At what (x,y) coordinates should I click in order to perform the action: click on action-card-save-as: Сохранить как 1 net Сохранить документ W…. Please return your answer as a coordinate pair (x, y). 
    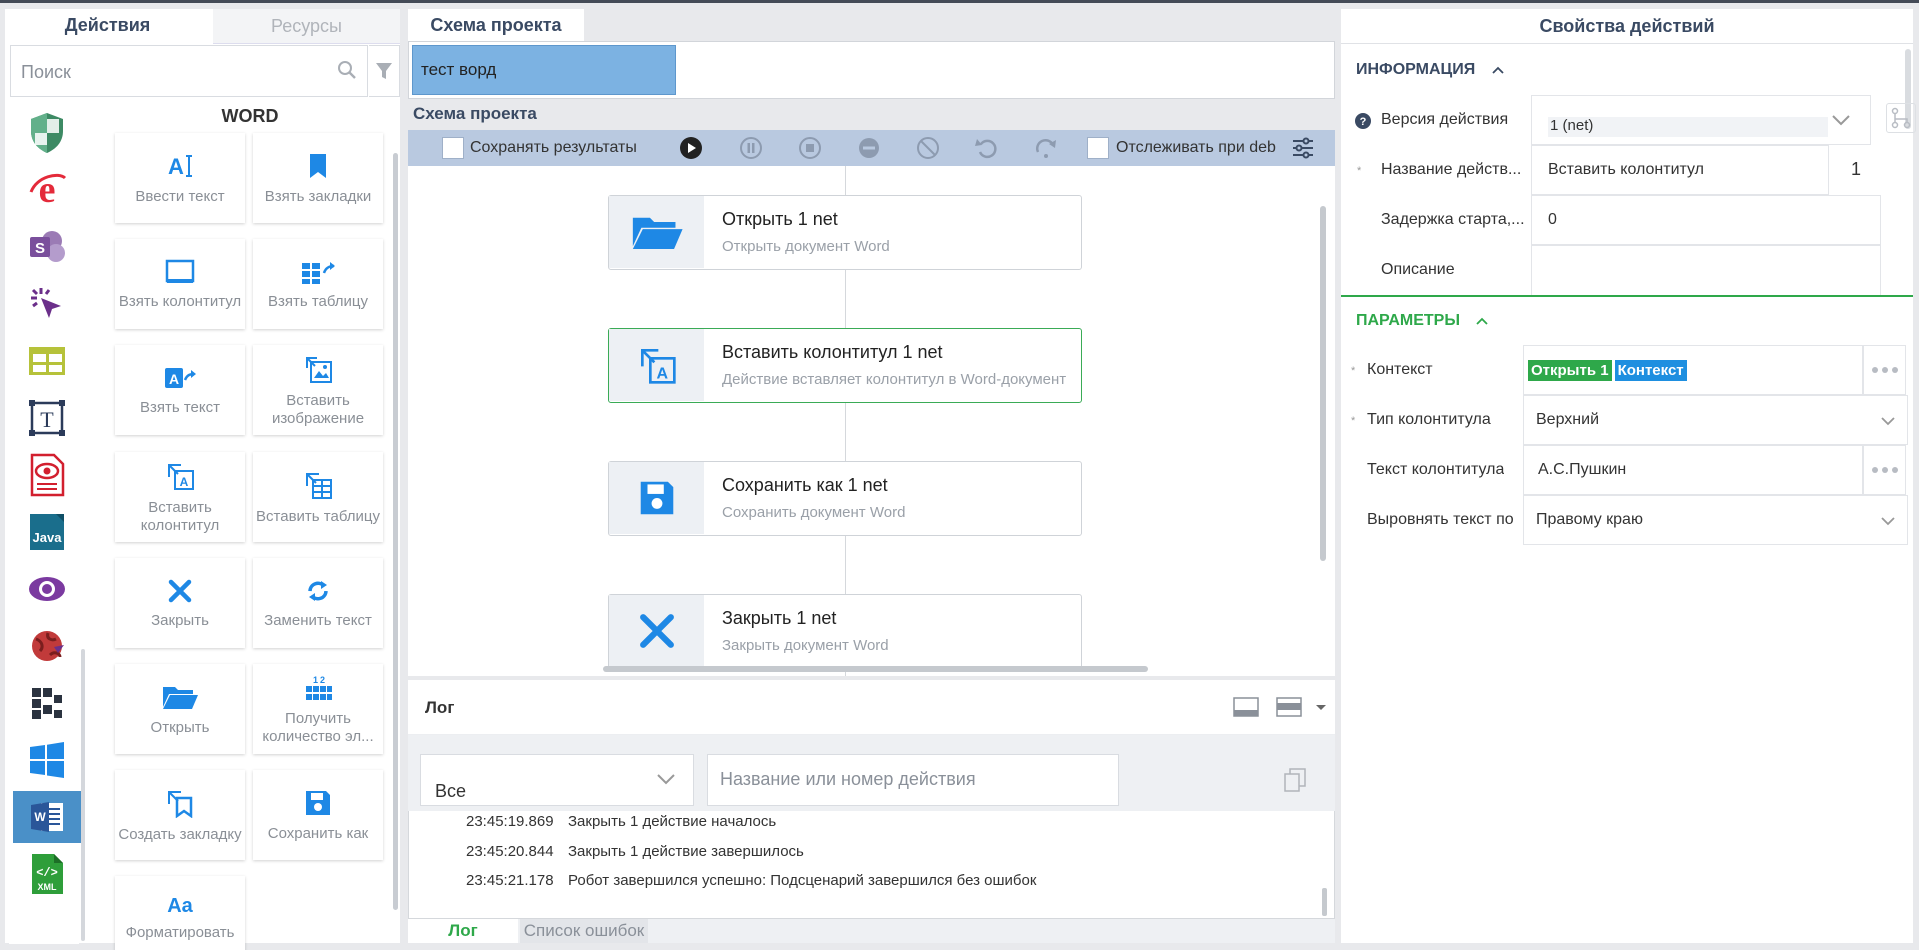
    Looking at the image, I should click on (845, 498).